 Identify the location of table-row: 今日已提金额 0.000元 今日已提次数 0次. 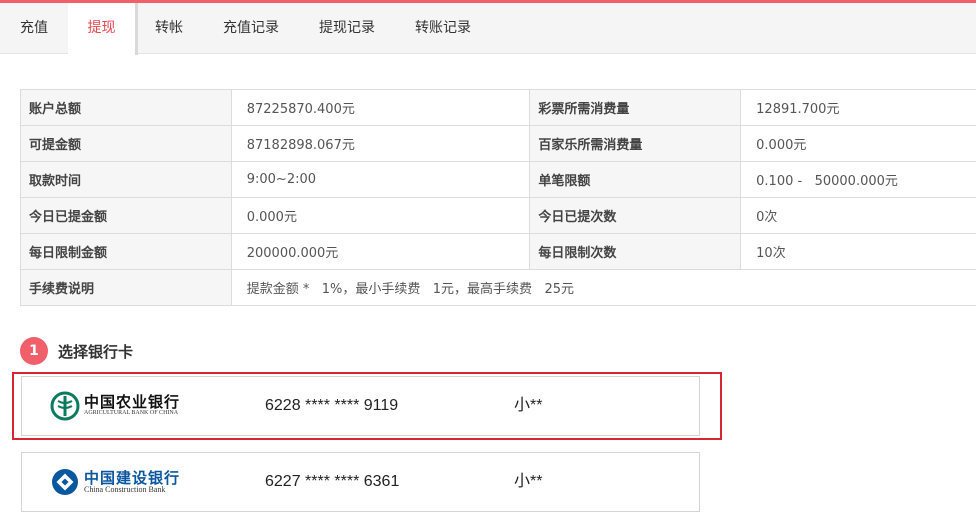
(498, 215).